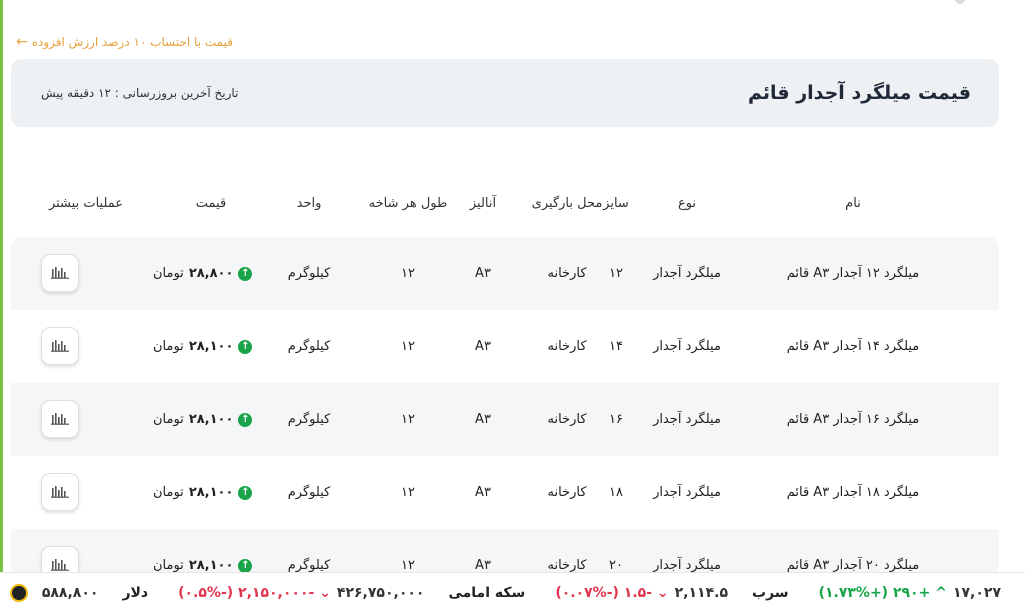  I want to click on cell-name: میلگرد ۱۴ آجدار A۳ قائم, so click(853, 346).